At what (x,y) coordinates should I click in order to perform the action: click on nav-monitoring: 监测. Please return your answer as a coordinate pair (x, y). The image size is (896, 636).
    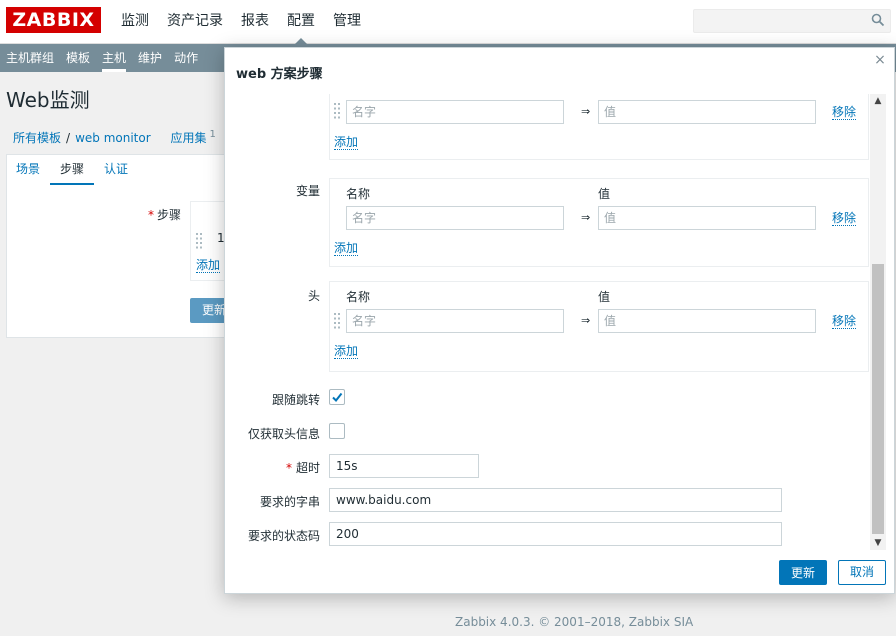
    Looking at the image, I should click on (135, 22).